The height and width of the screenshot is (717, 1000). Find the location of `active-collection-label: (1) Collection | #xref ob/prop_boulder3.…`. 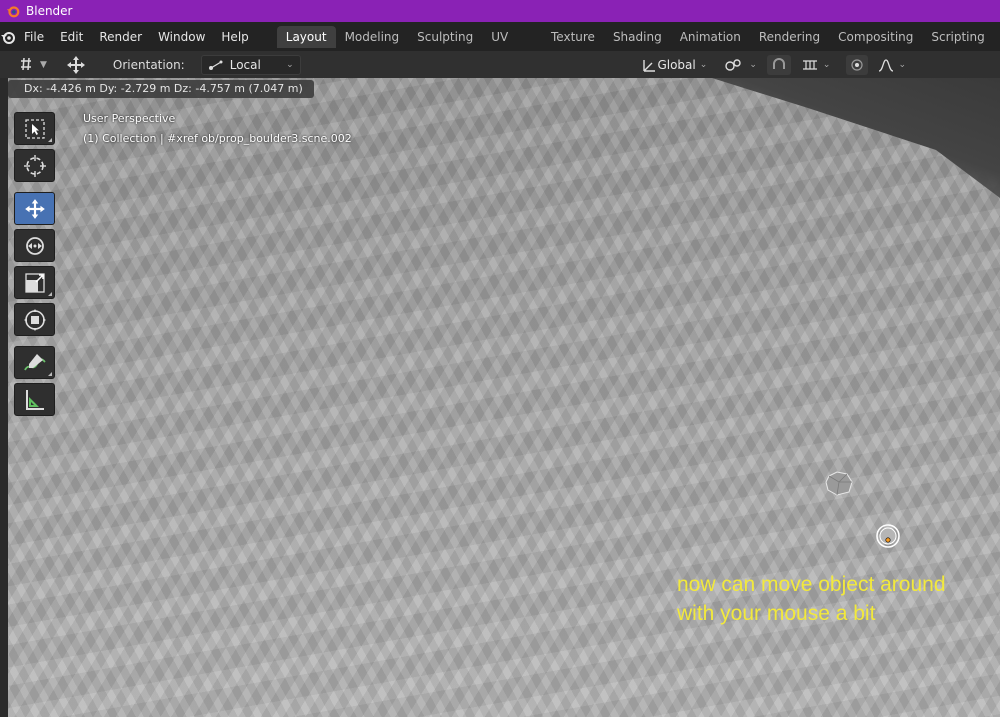

active-collection-label: (1) Collection | #xref ob/prop_boulder3.… is located at coordinates (217, 138).